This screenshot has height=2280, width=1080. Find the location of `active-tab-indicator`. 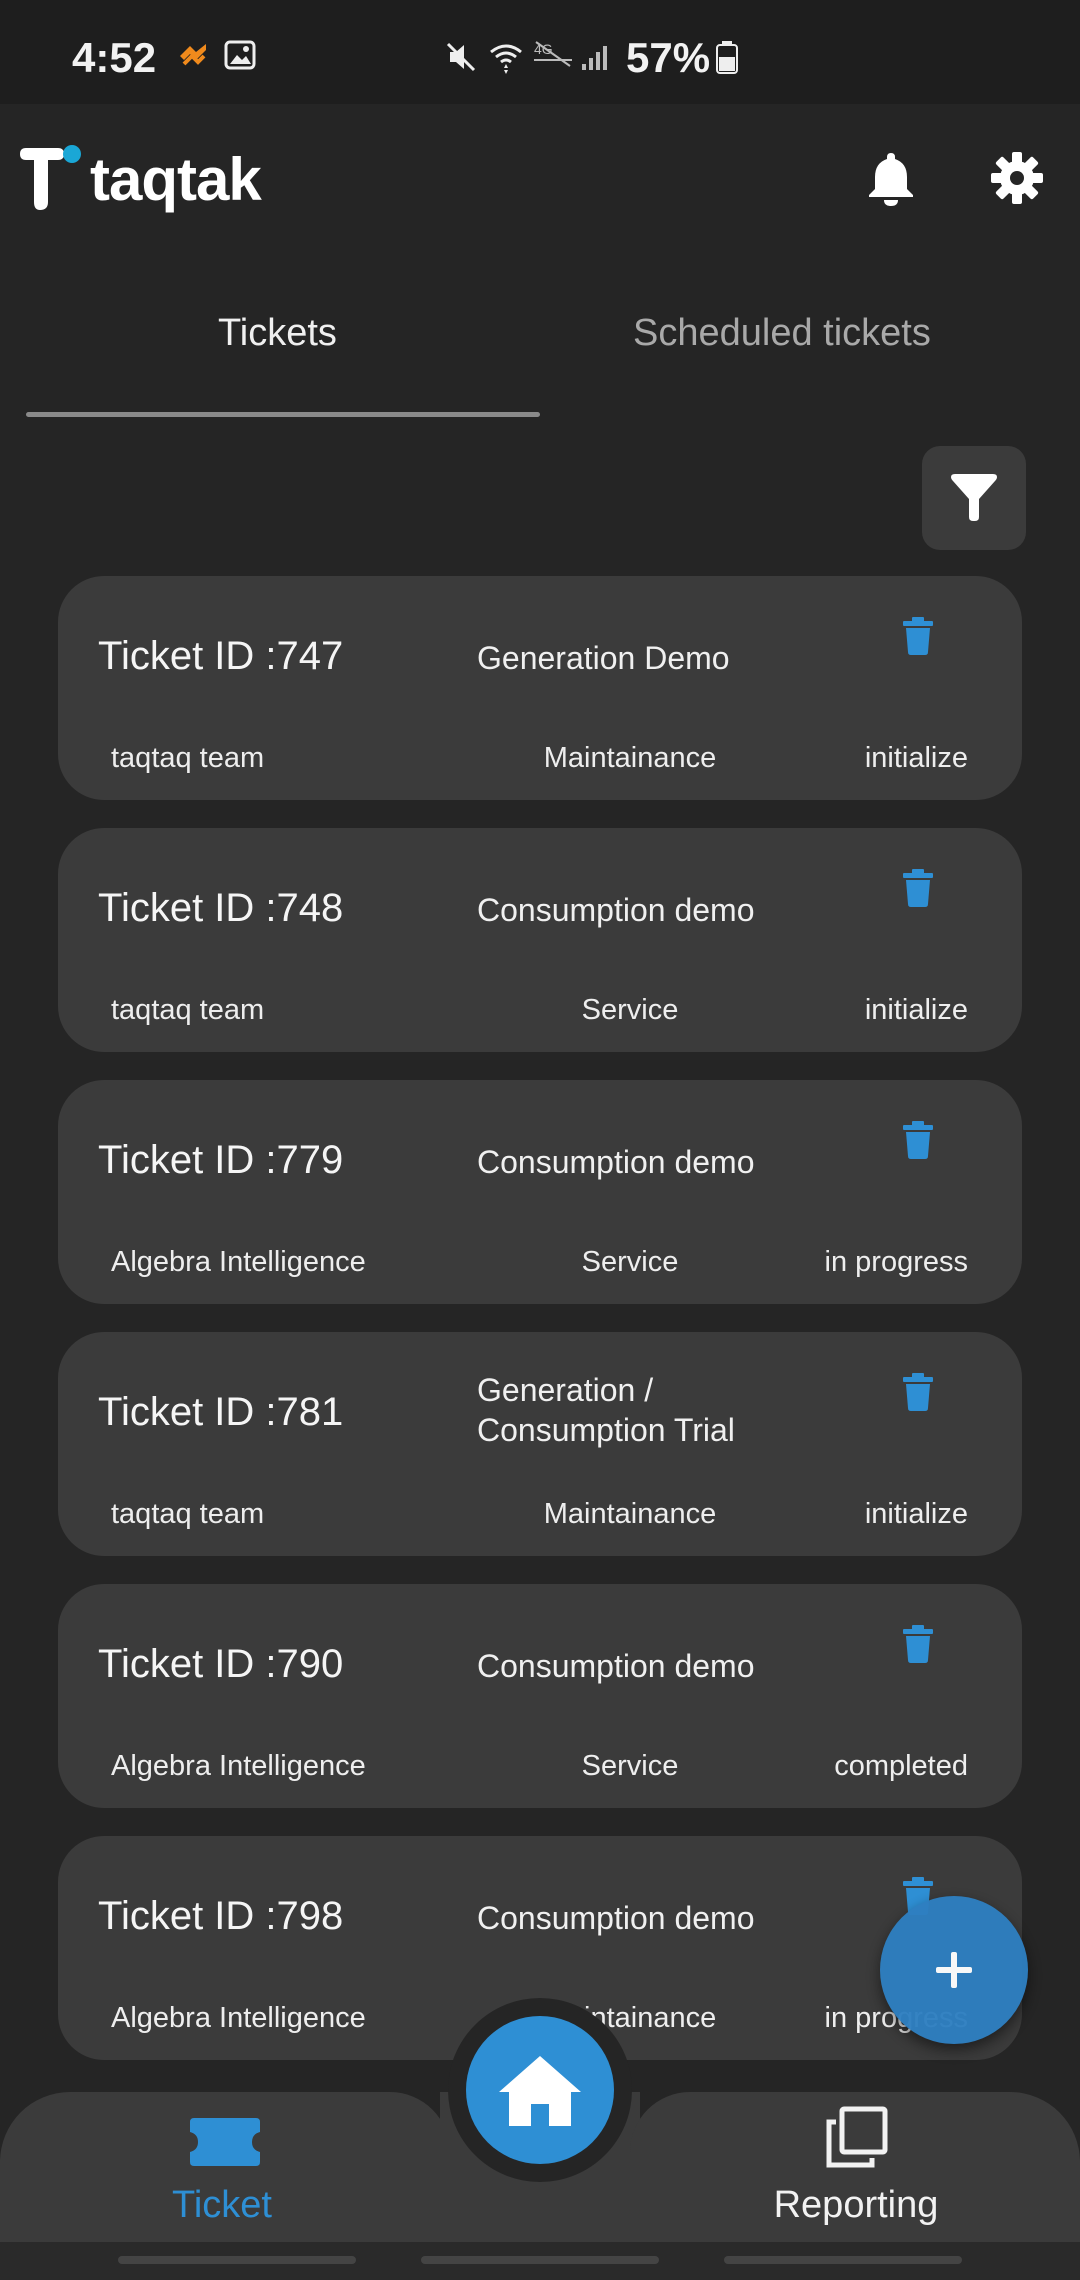

active-tab-indicator is located at coordinates (283, 414).